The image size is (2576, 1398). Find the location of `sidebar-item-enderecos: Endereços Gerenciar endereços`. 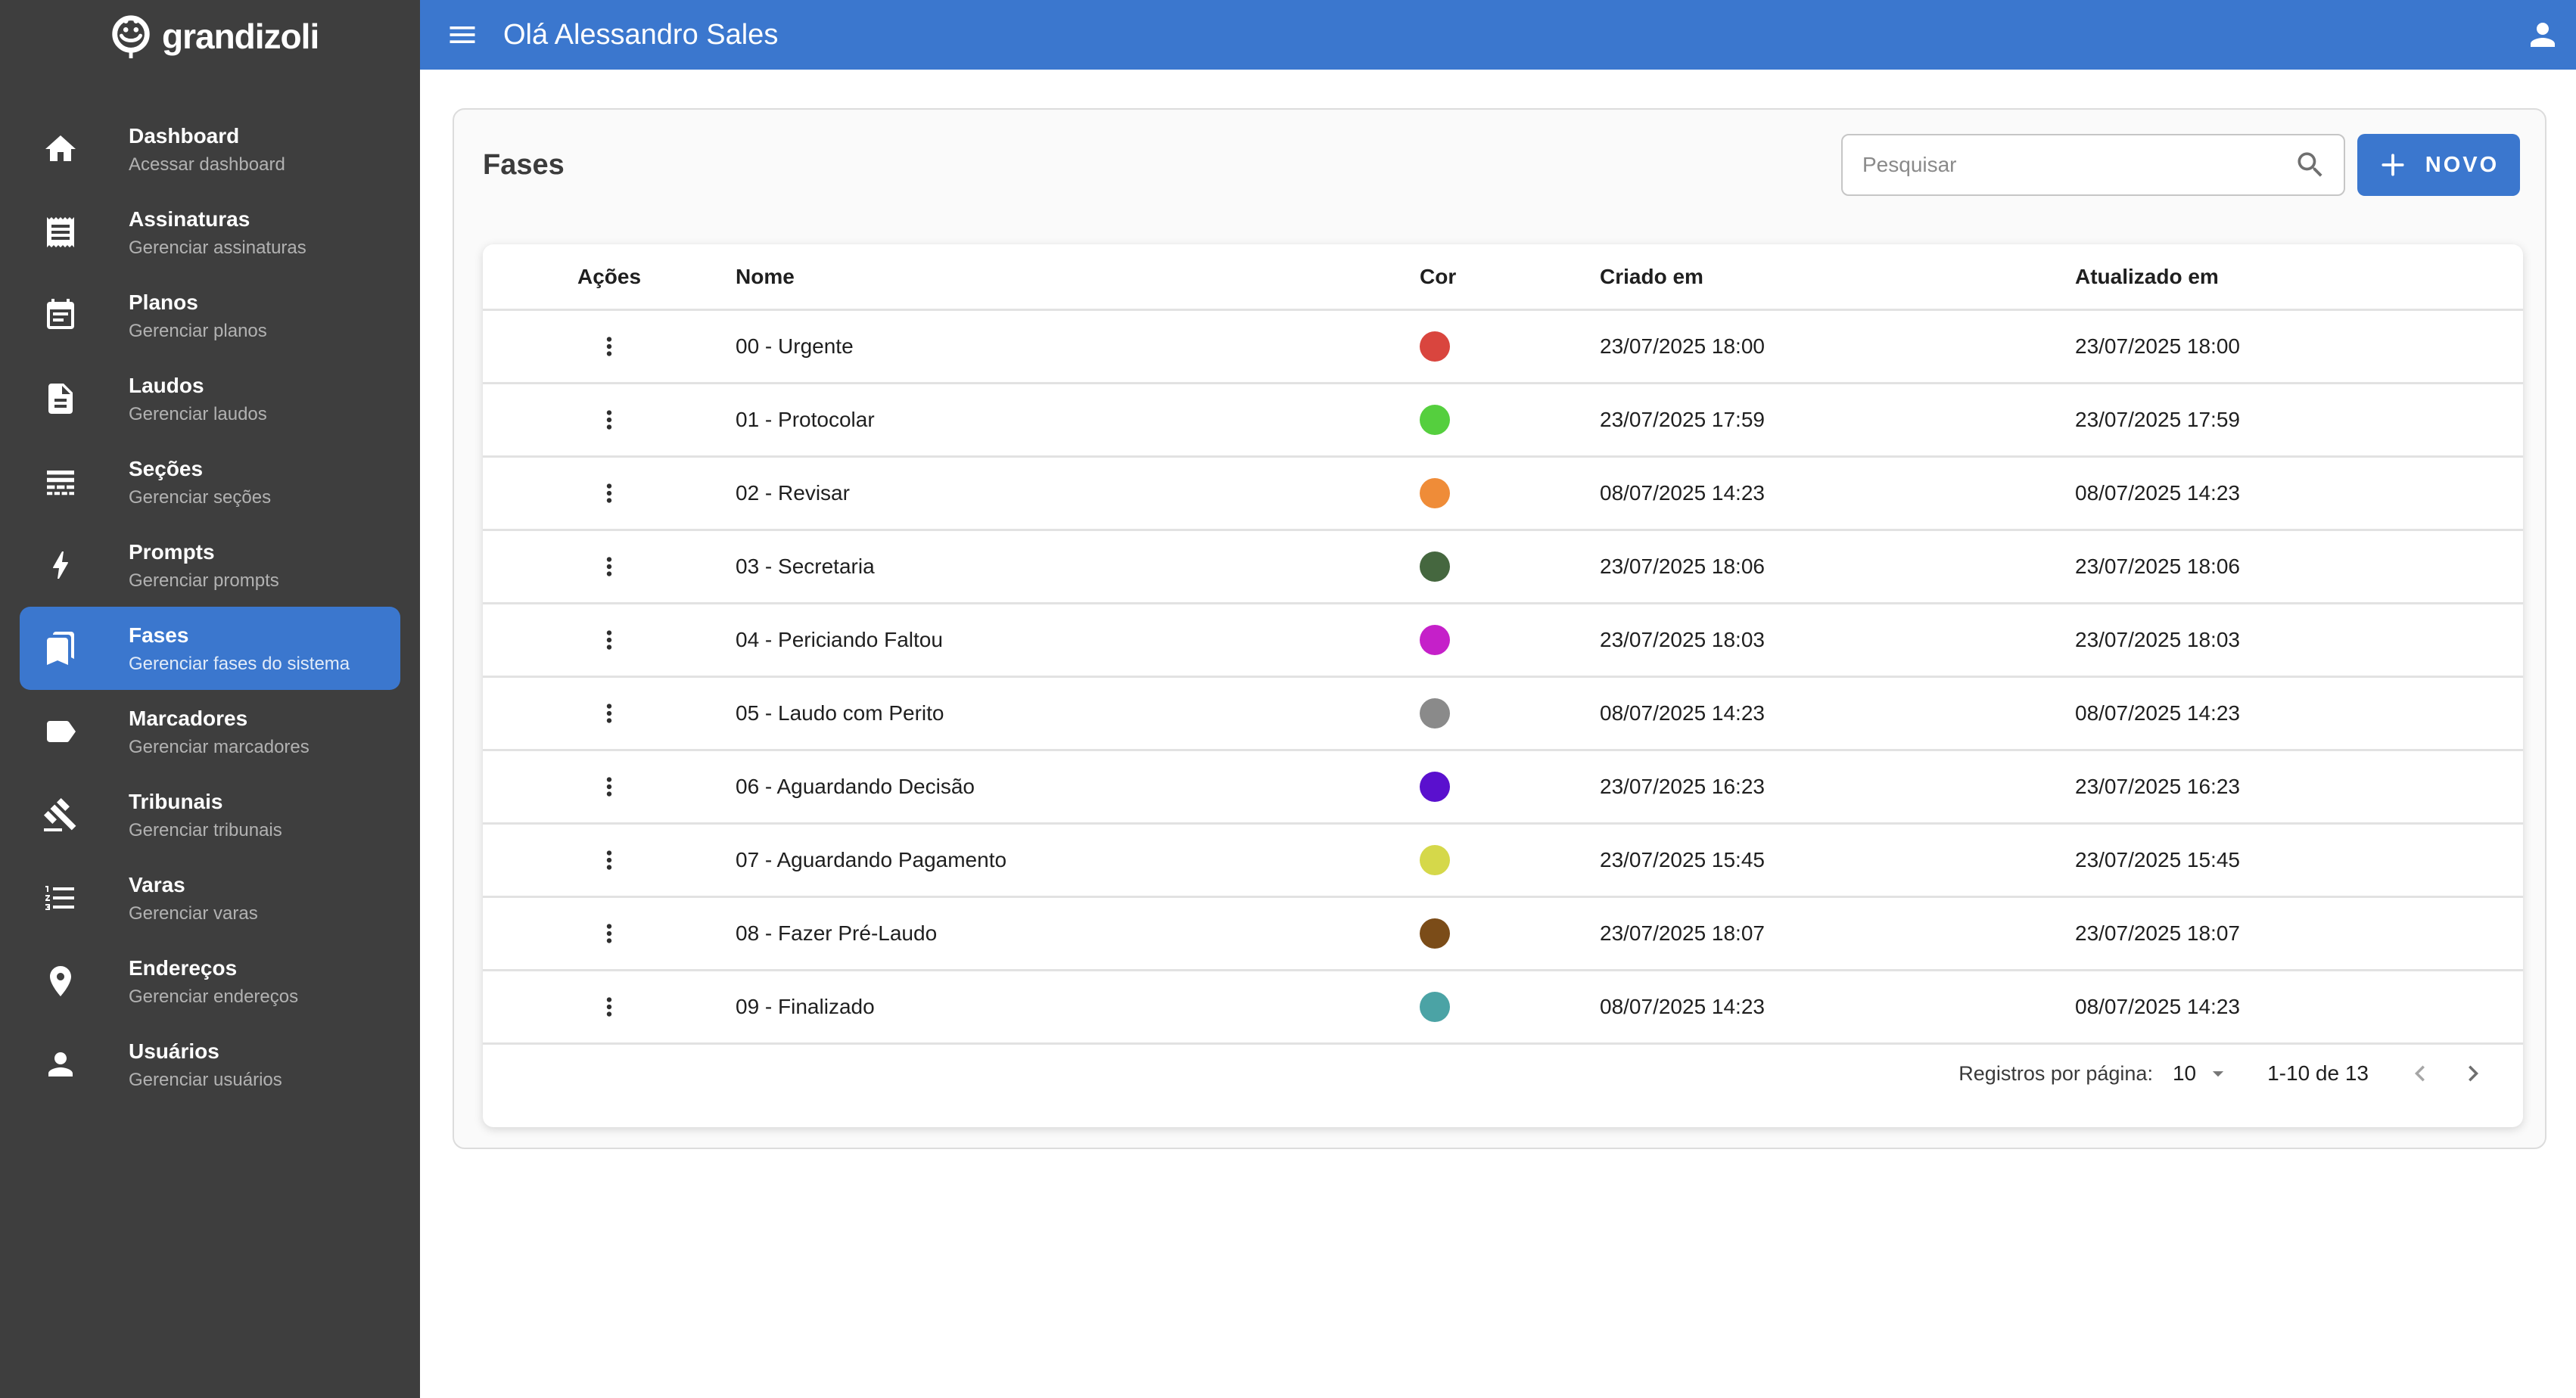

sidebar-item-enderecos: Endereços Gerenciar endereços is located at coordinates (210, 981).